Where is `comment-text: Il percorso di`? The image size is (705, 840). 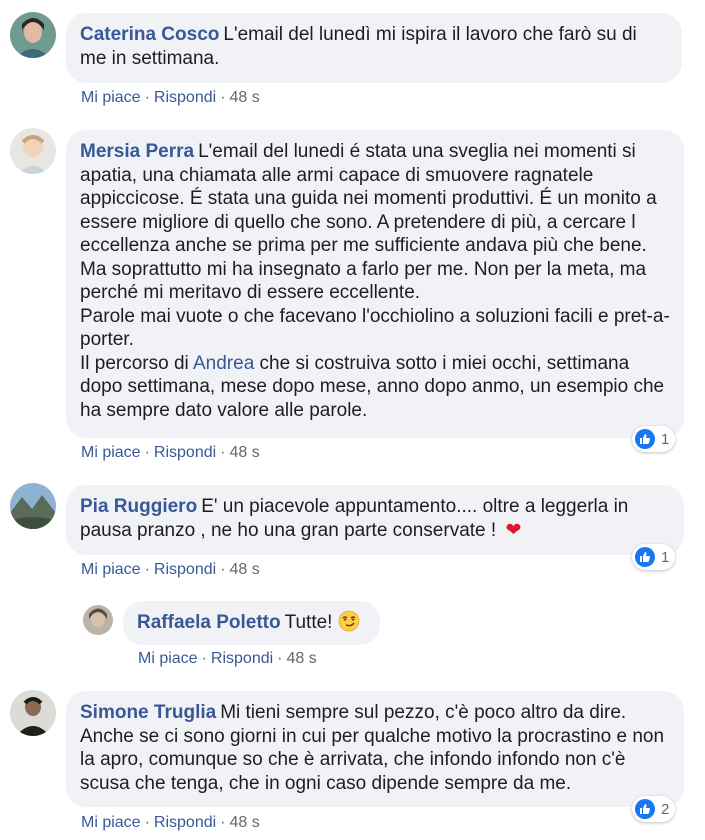 comment-text: Il percorso di is located at coordinates (136, 363).